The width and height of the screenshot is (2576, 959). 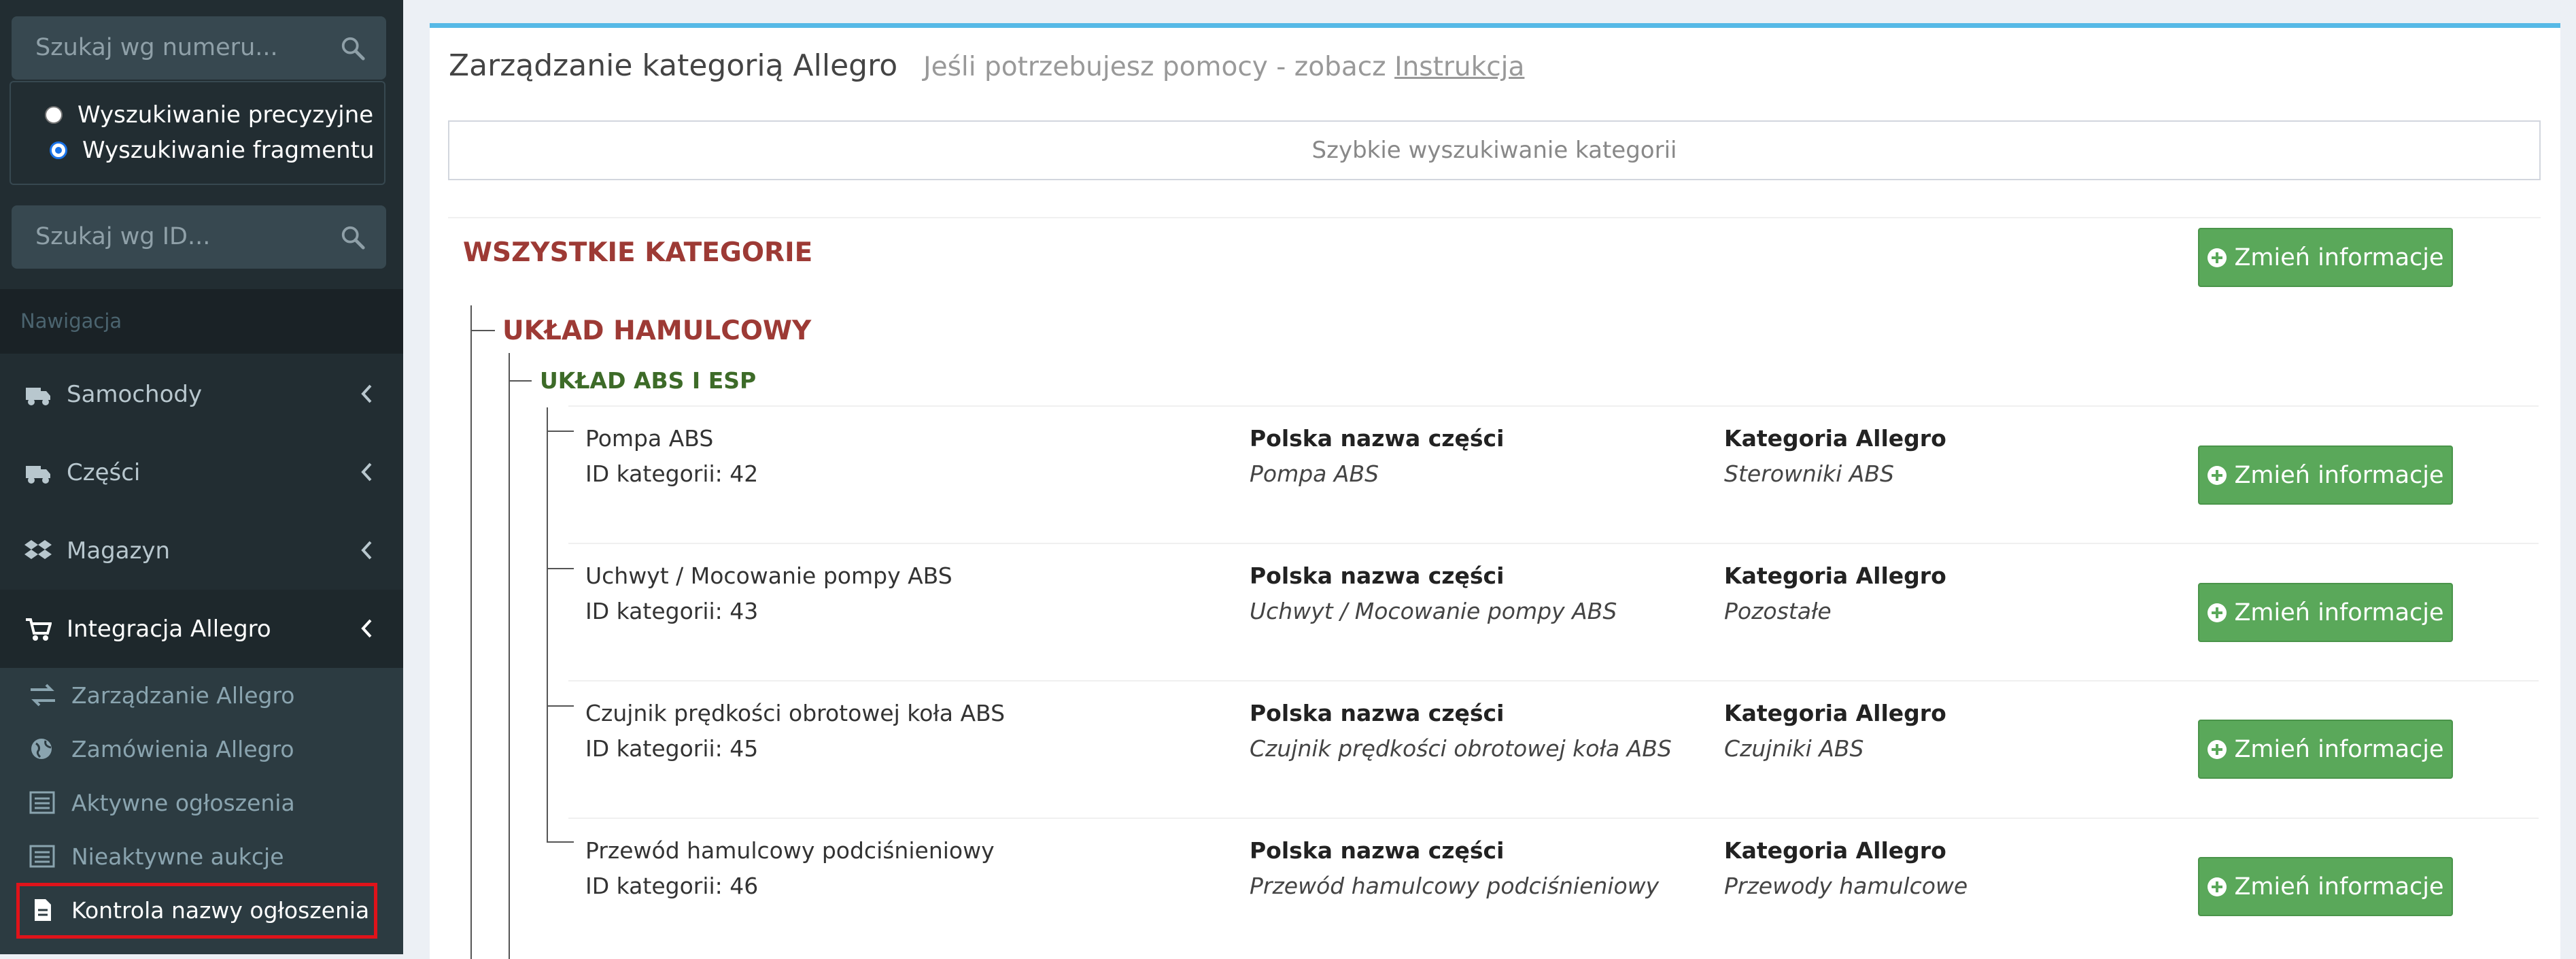 What do you see at coordinates (169, 629) in the screenshot?
I see `menu-item-label: Integracja Allegro` at bounding box center [169, 629].